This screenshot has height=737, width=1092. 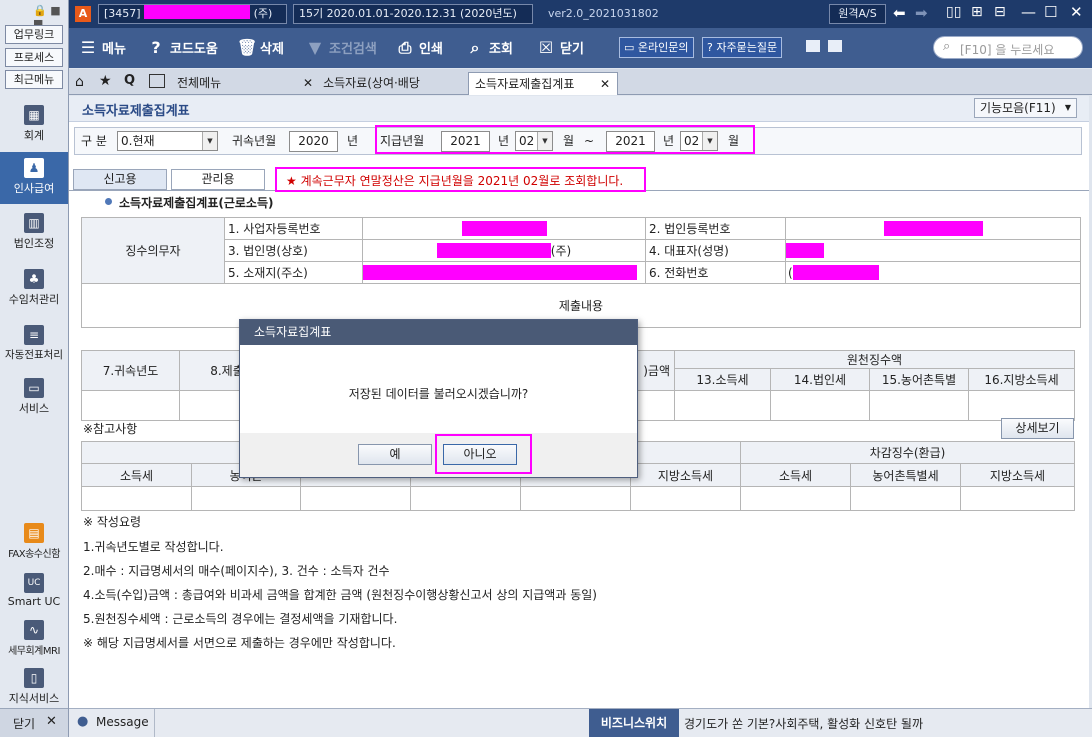 I want to click on book-icon: ▯▯, so click(x=953, y=12).